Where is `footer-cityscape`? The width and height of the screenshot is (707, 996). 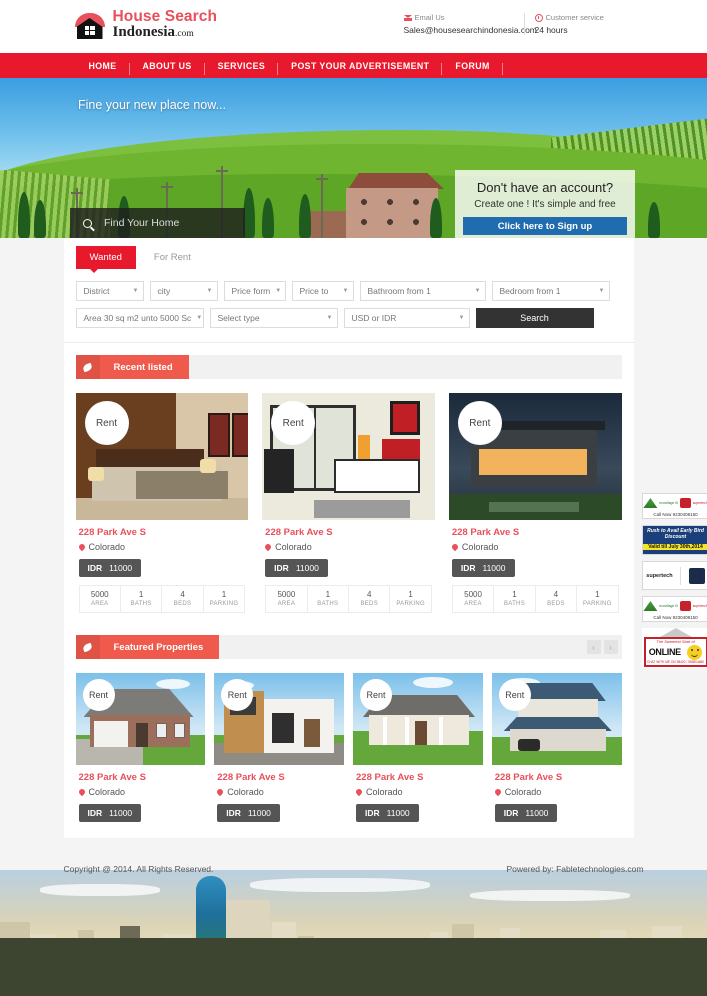
footer-cityscape is located at coordinates (353, 933).